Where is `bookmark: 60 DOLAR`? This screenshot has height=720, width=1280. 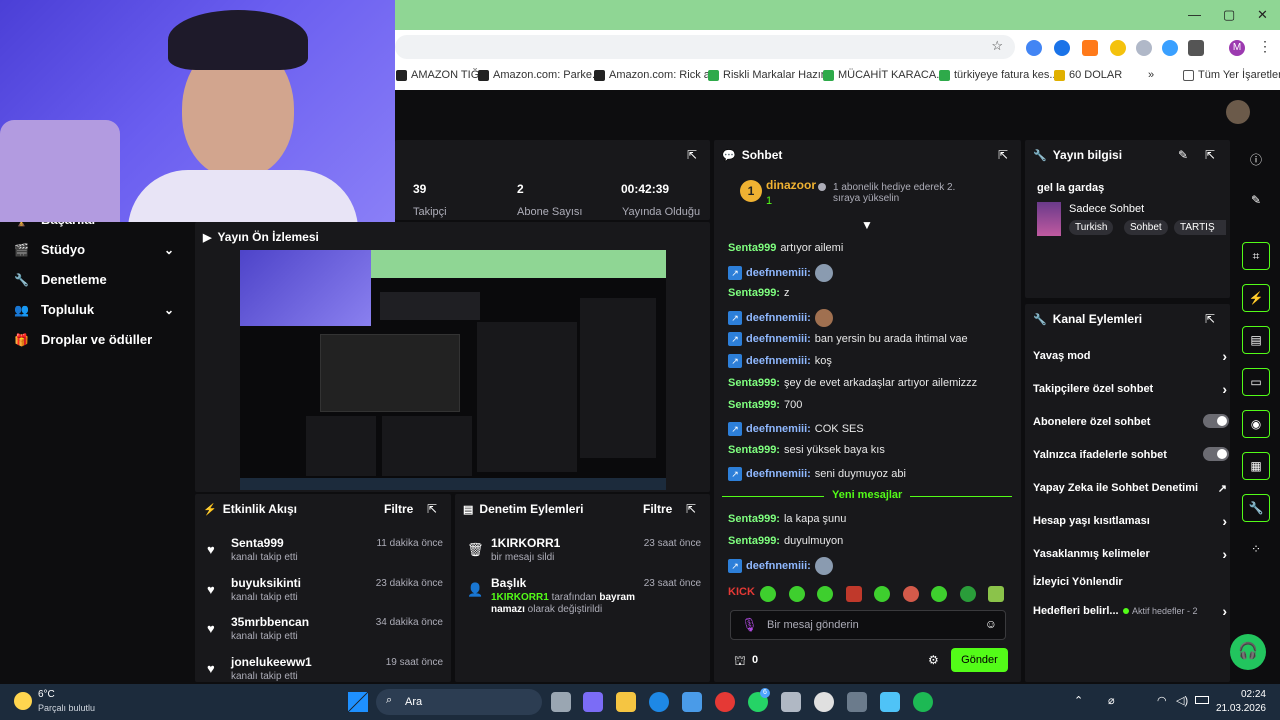 bookmark: 60 DOLAR is located at coordinates (1088, 75).